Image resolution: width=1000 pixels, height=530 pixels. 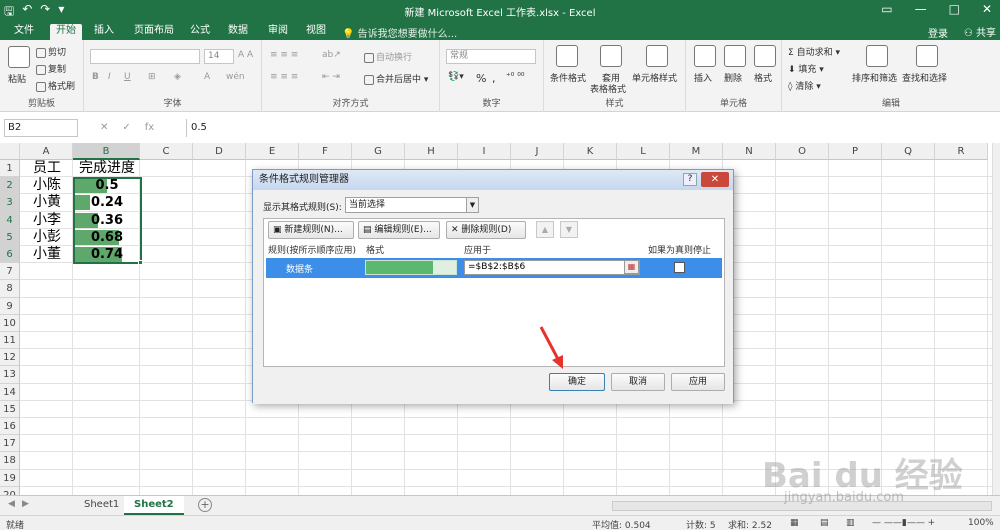 What do you see at coordinates (568, 77) in the screenshot?
I see `conditional-format-button: 条件格式` at bounding box center [568, 77].